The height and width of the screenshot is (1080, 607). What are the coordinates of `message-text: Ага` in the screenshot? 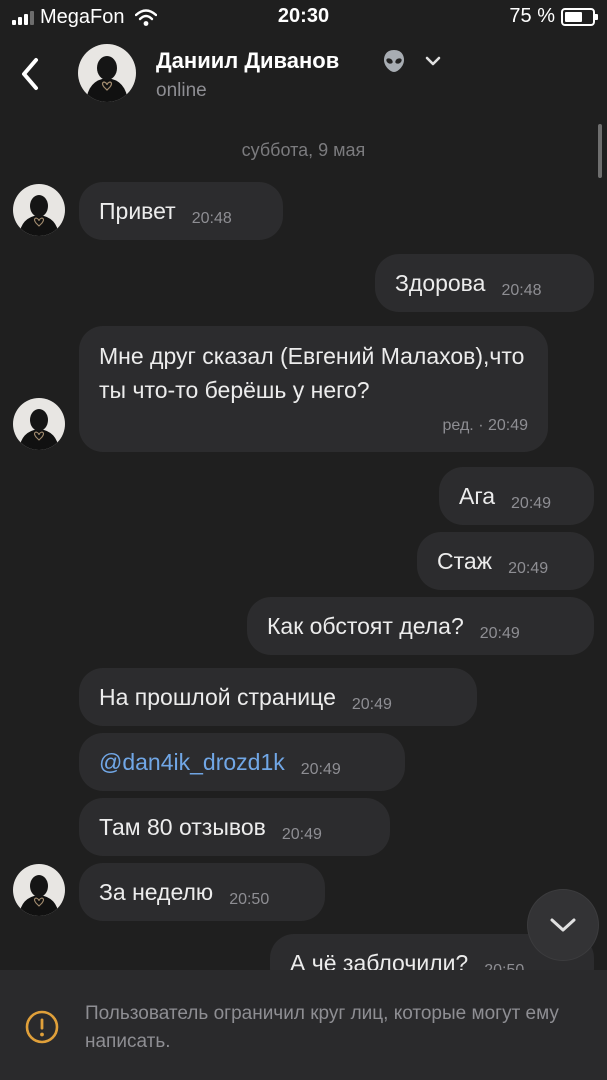 It's located at (477, 496).